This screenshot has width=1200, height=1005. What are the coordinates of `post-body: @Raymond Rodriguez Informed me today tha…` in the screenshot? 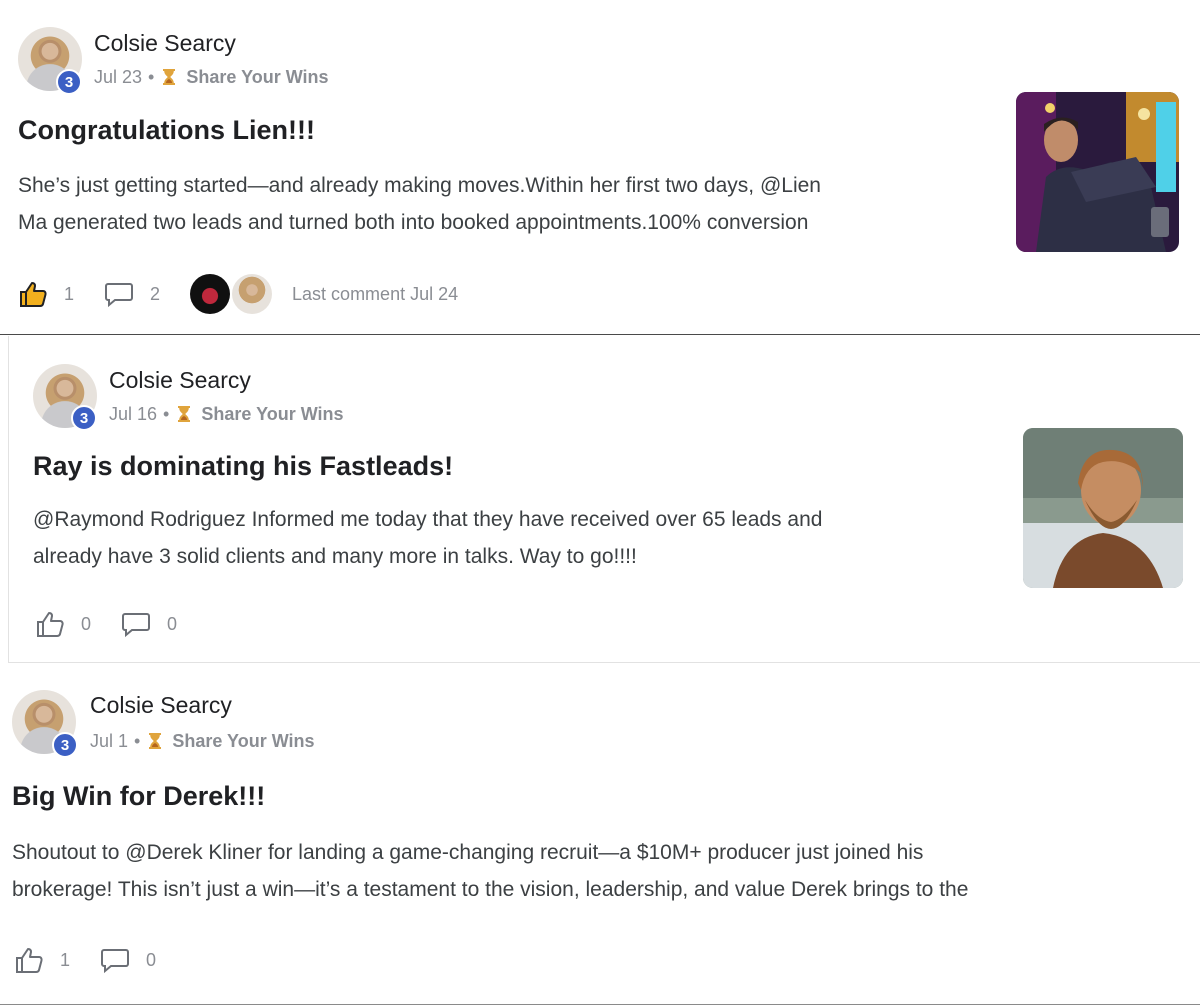 It's located at (523, 538).